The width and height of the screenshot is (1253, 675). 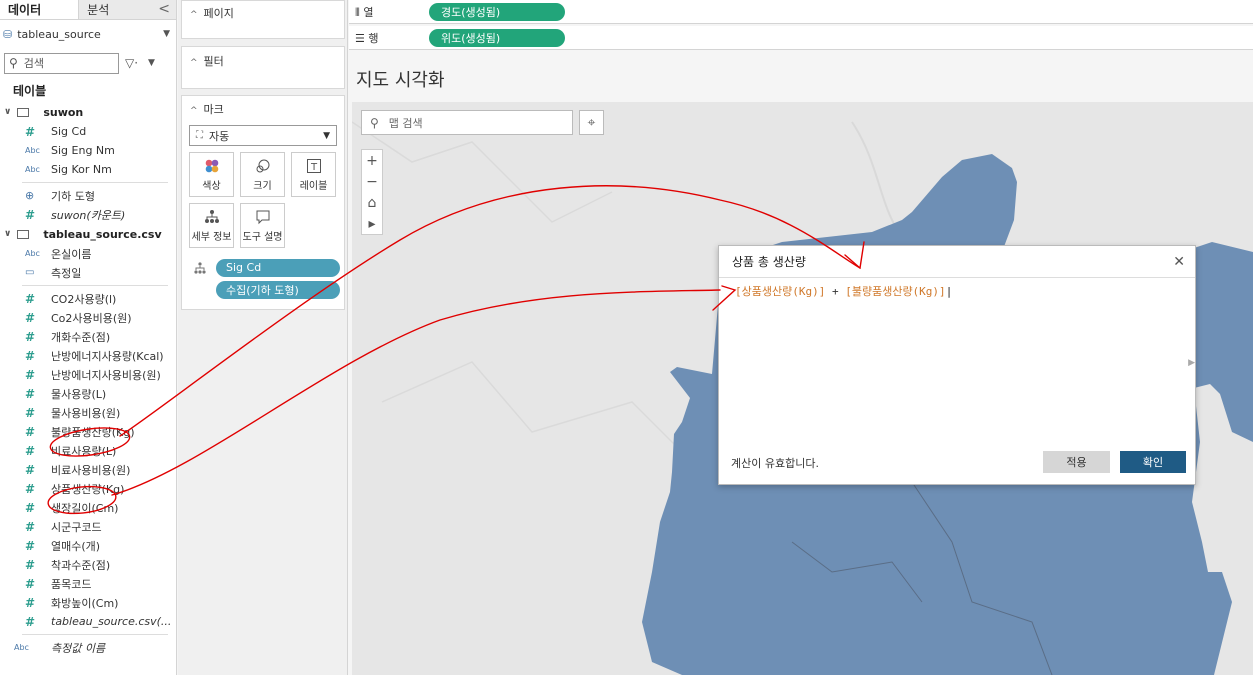 I want to click on field-item: # 열매수(개), so click(x=88, y=545).